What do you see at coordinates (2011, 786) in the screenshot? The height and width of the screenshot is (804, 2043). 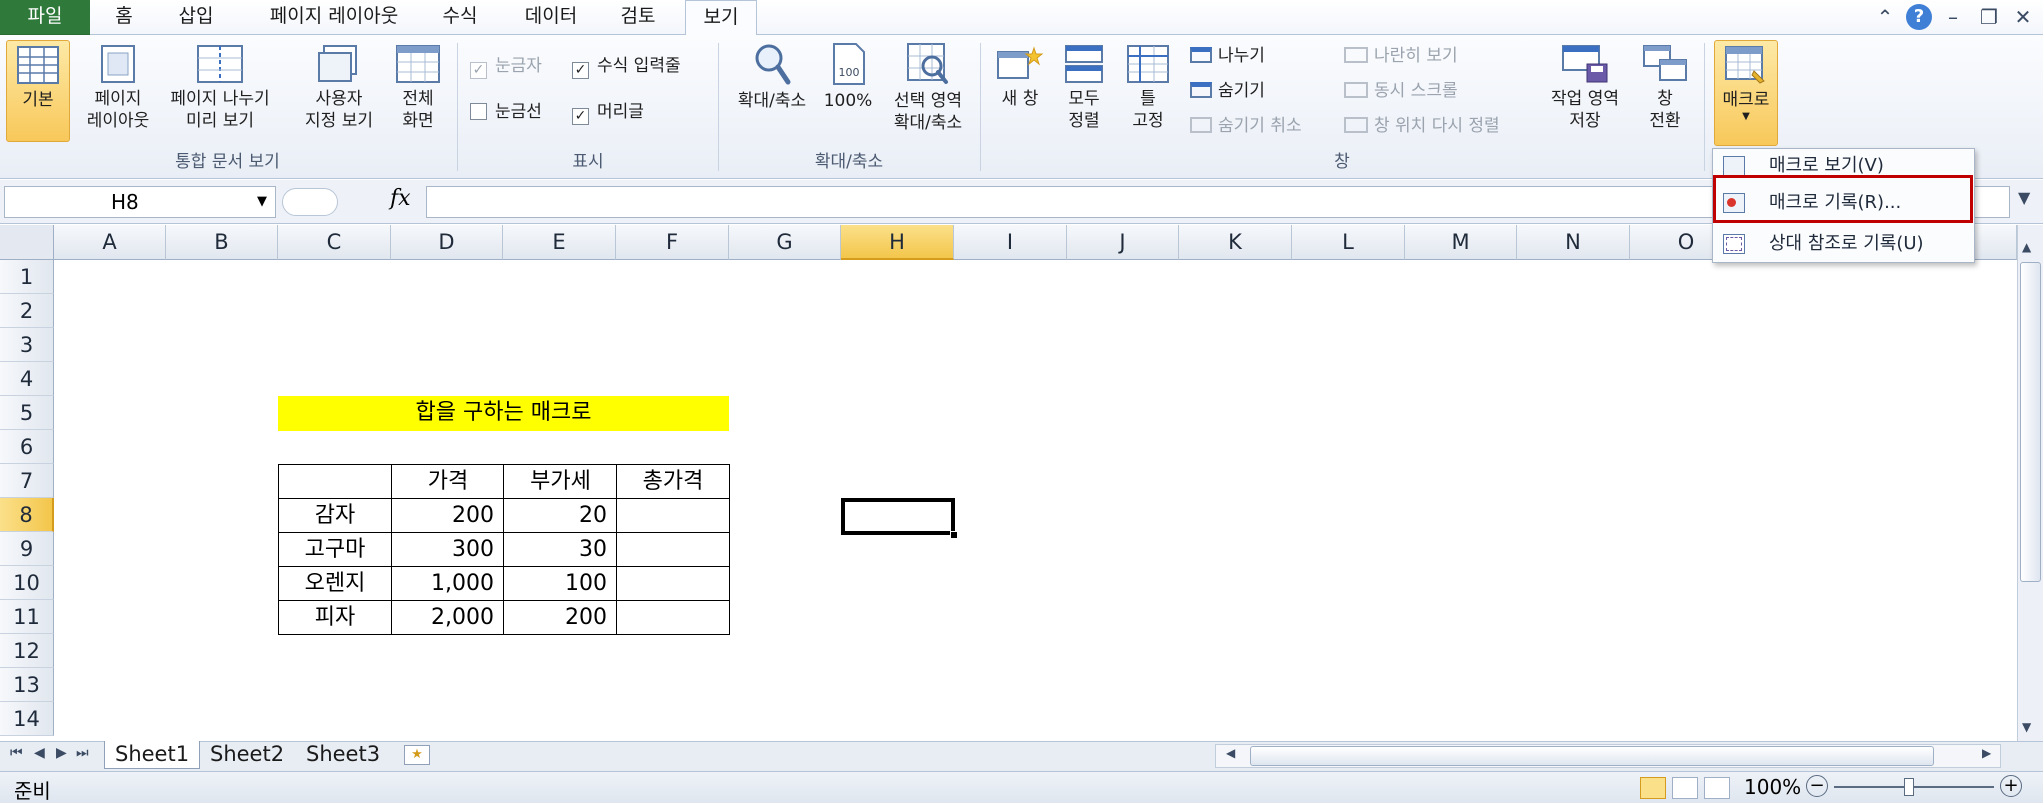 I see `zoom-in-icon: +` at bounding box center [2011, 786].